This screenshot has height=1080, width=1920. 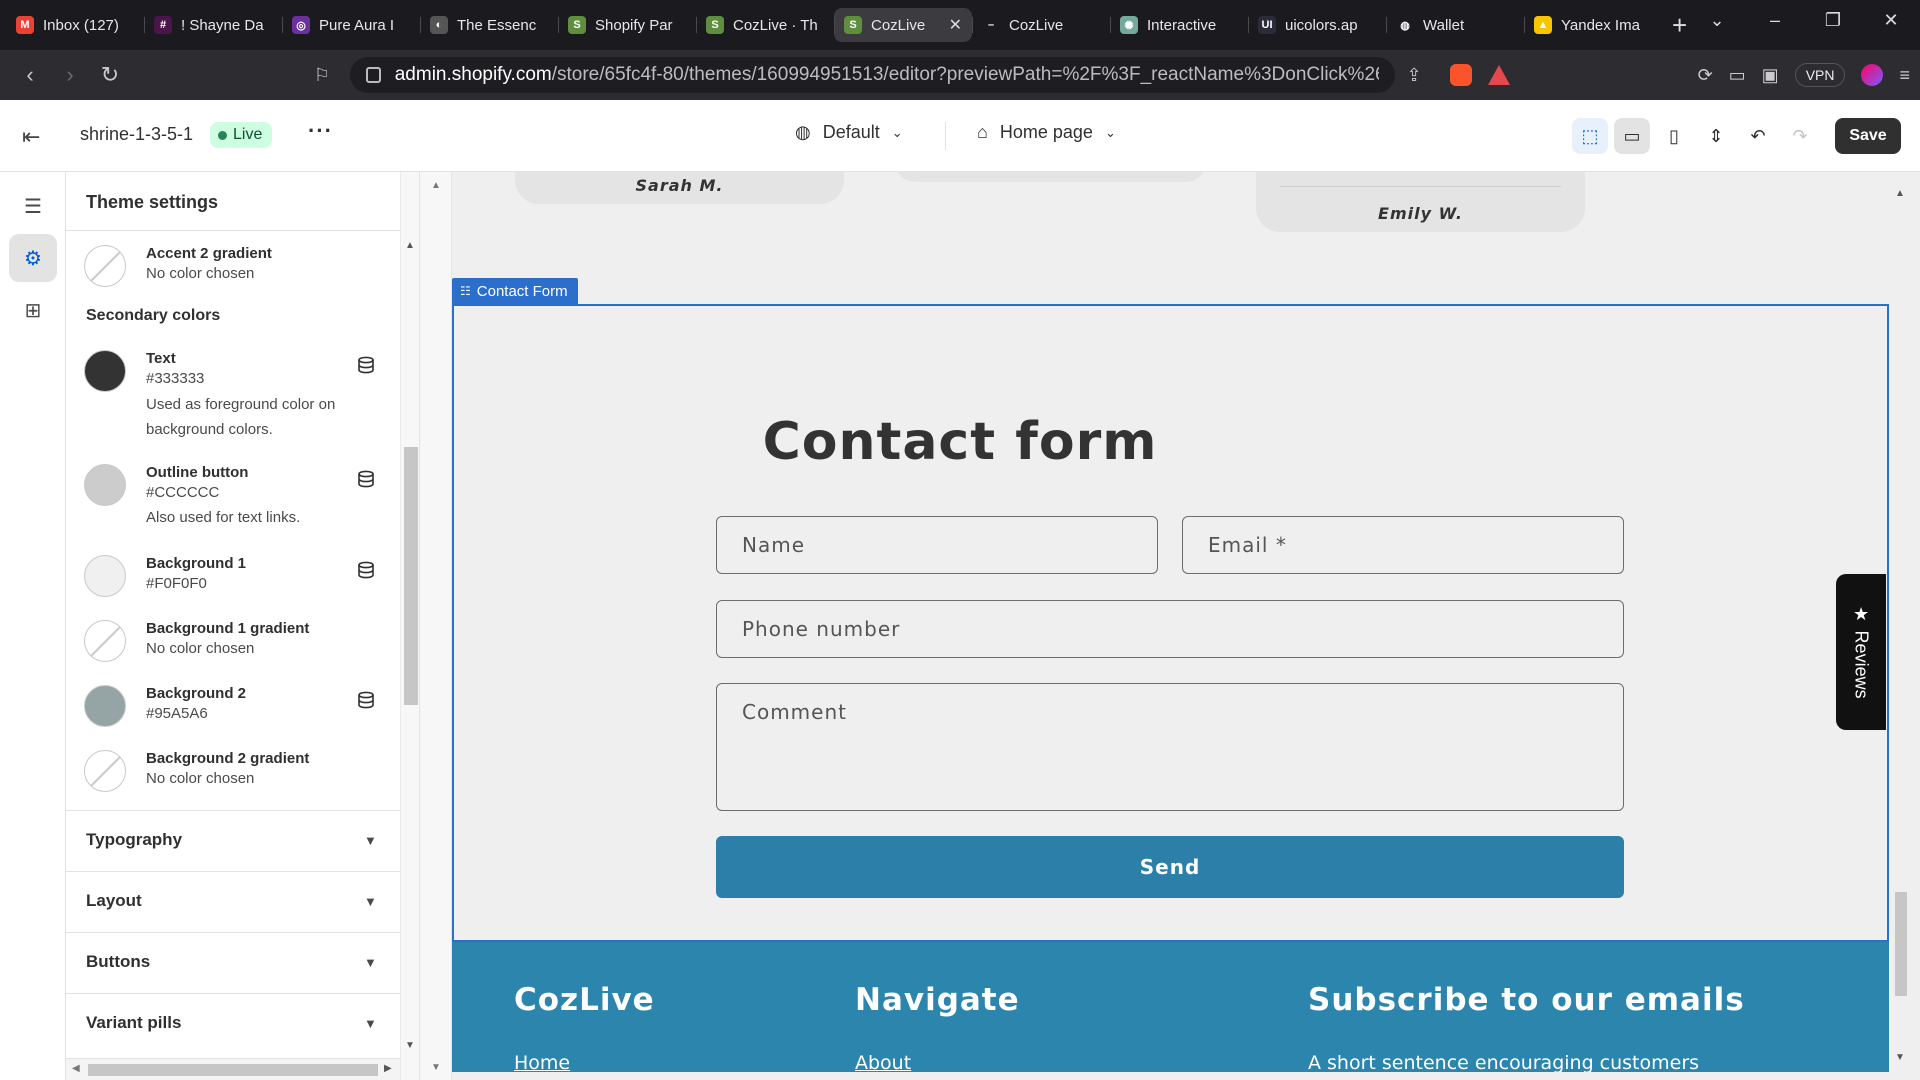 I want to click on tab-search-icon: ⌄, so click(x=1717, y=20).